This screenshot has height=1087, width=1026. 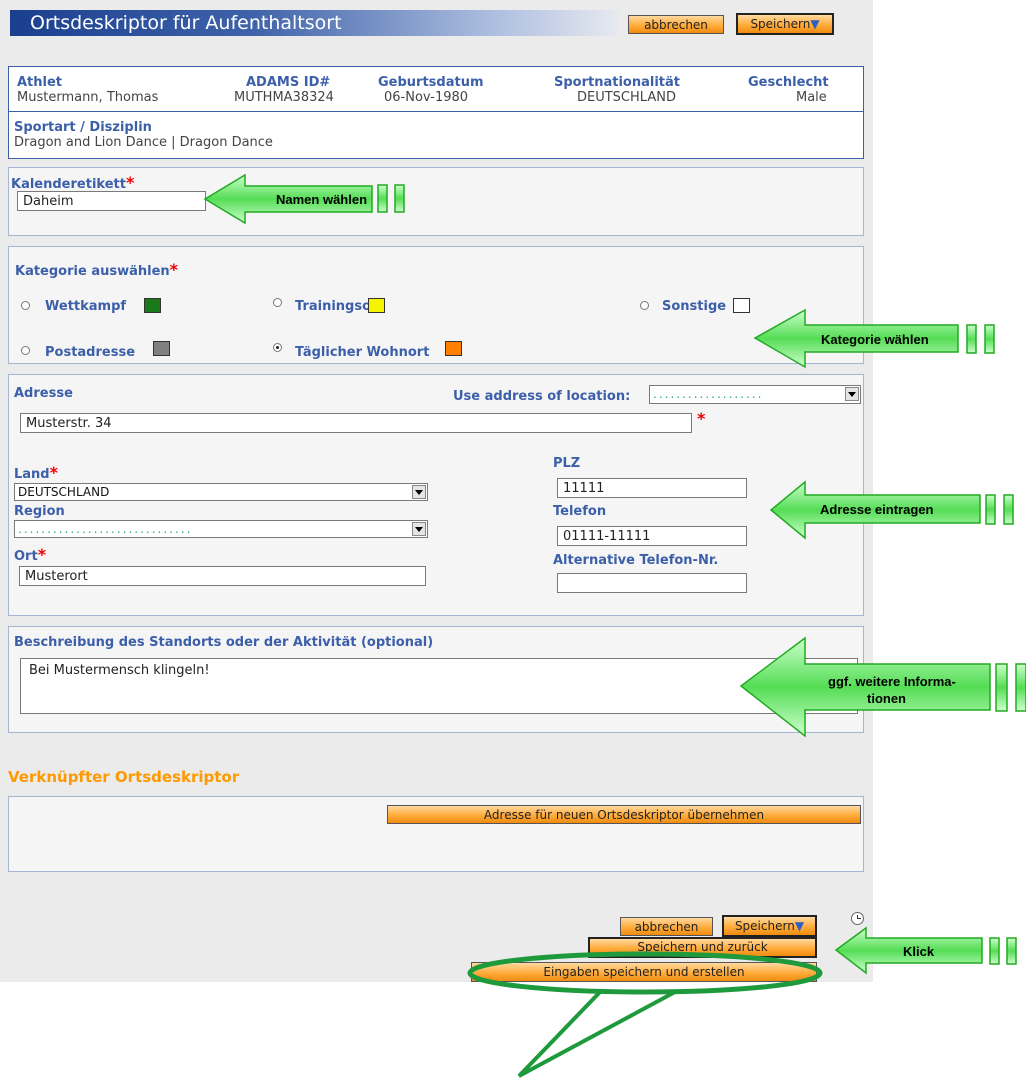 I want to click on callout-text-address: Adresse eintragen, so click(x=876, y=509).